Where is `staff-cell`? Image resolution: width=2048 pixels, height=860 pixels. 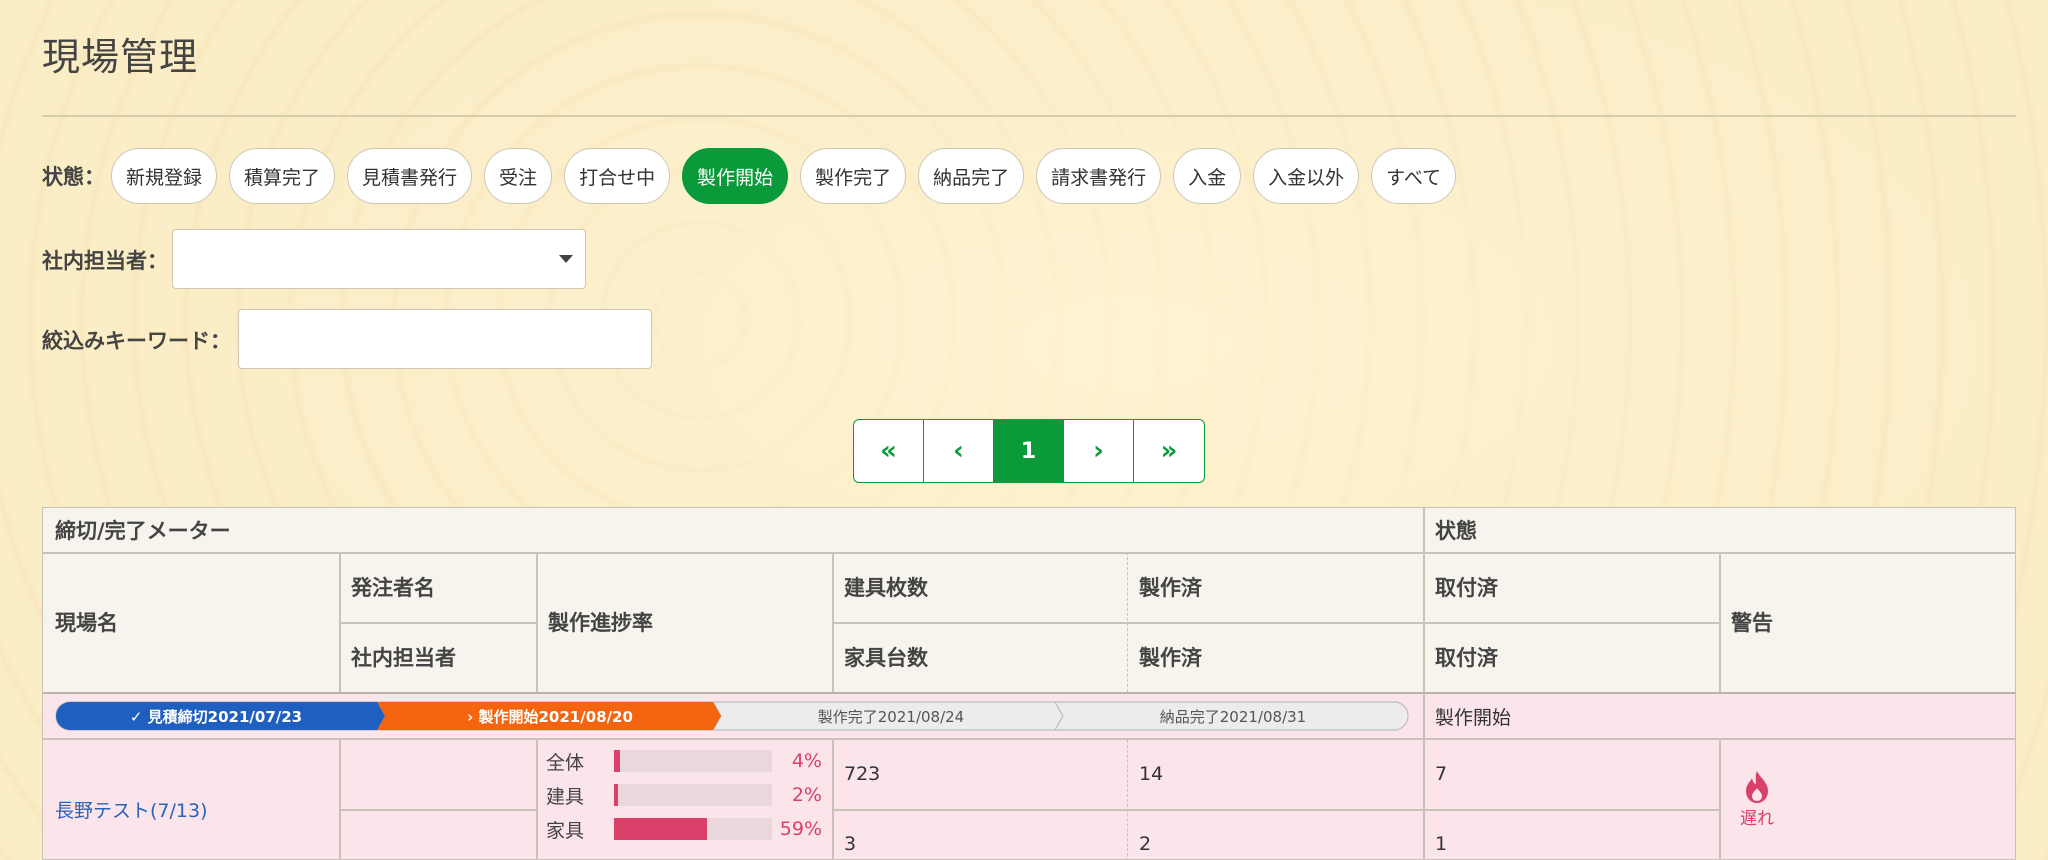 staff-cell is located at coordinates (437, 834).